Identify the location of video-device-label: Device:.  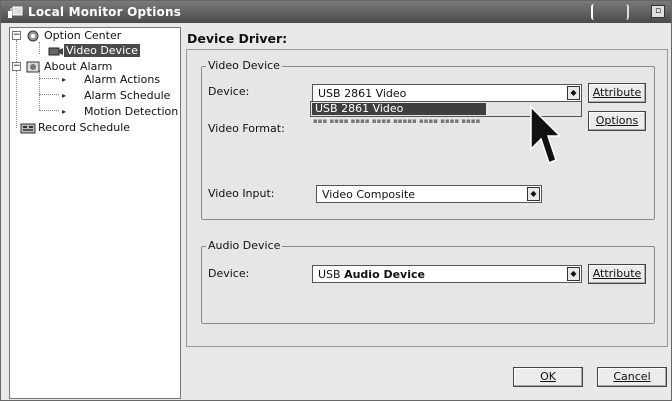
(229, 91).